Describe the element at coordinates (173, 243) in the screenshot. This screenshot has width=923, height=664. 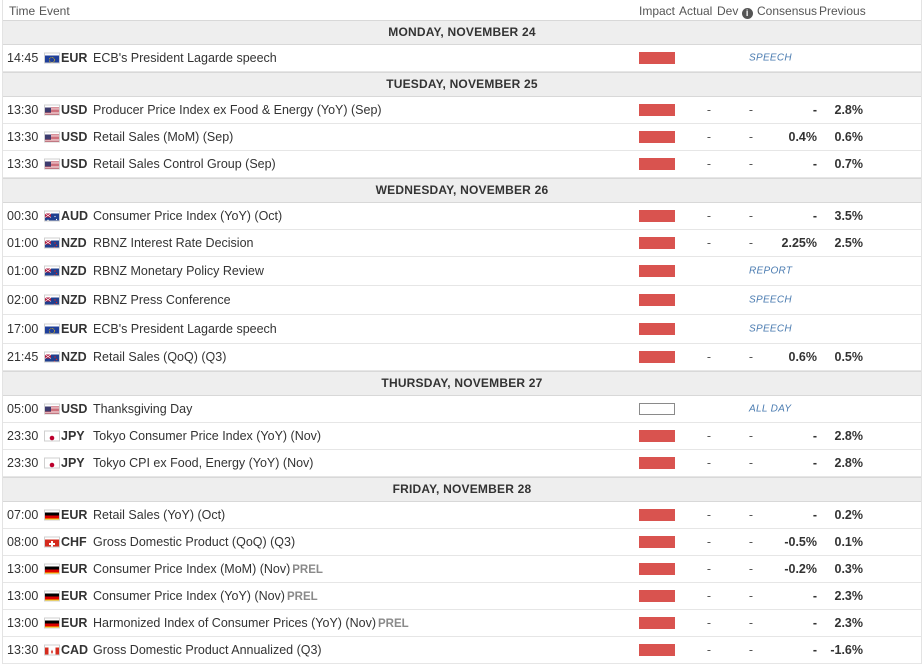
I see `event-name: RBNZ Interest Rate Decision` at that location.